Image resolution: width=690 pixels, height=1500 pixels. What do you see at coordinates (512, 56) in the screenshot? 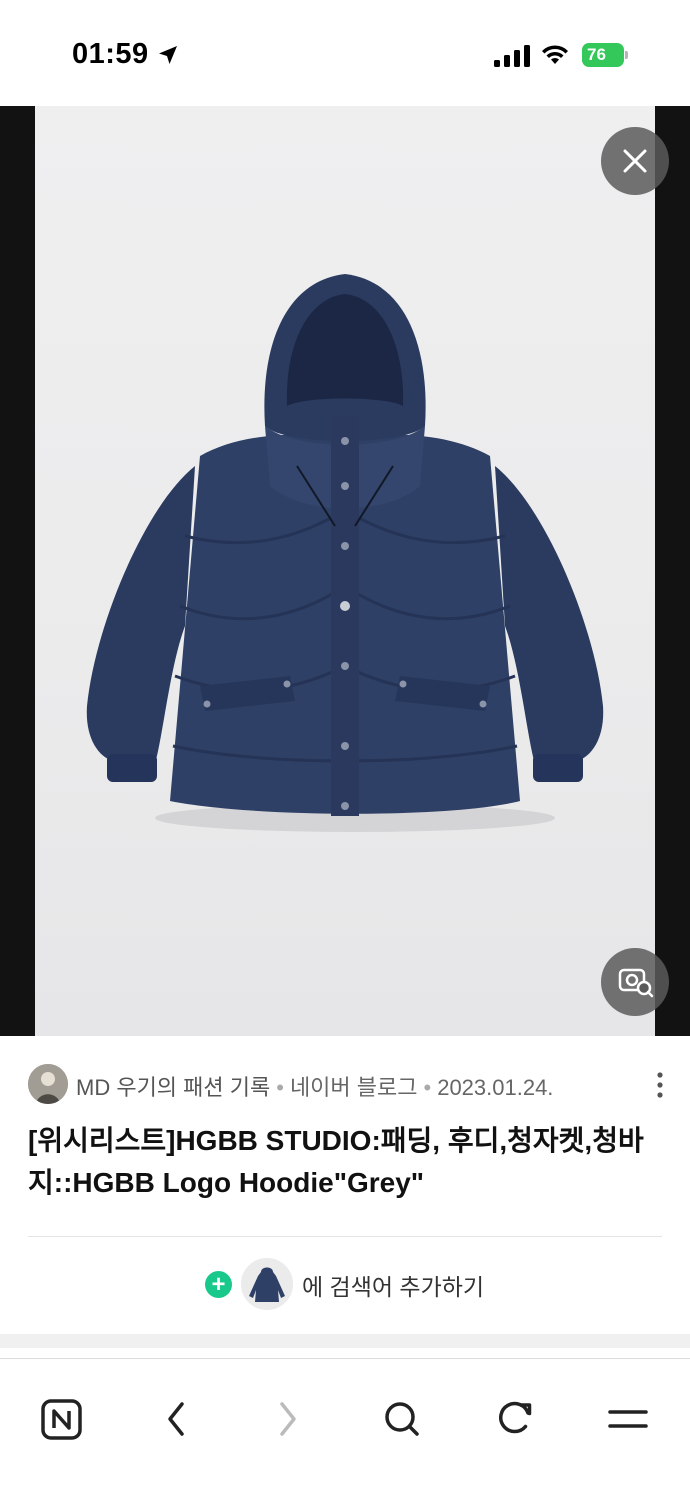
I see `cellular-signal-icon` at bounding box center [512, 56].